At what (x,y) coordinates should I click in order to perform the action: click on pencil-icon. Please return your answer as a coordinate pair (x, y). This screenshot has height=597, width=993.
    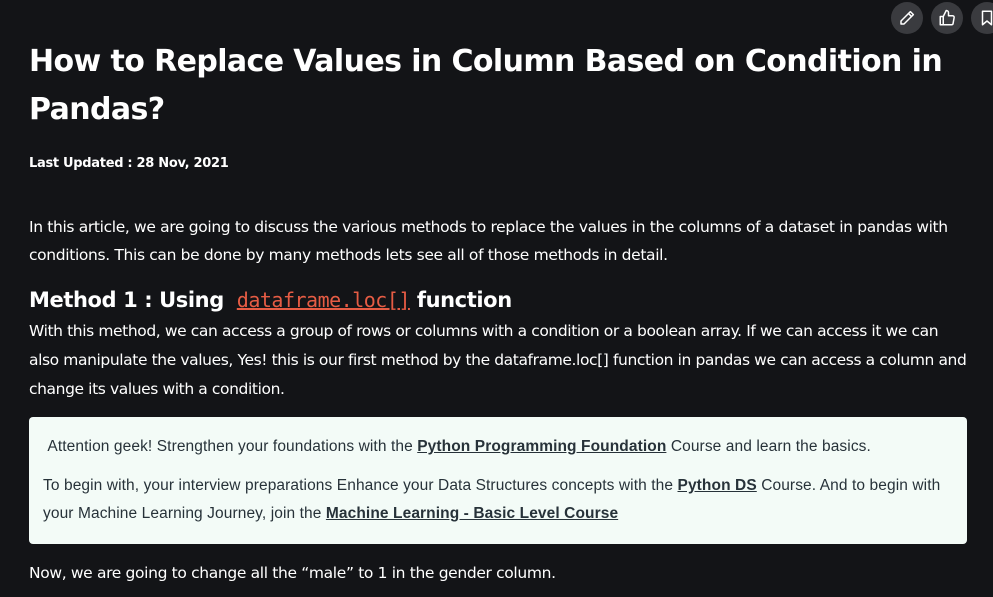
    Looking at the image, I should click on (907, 17).